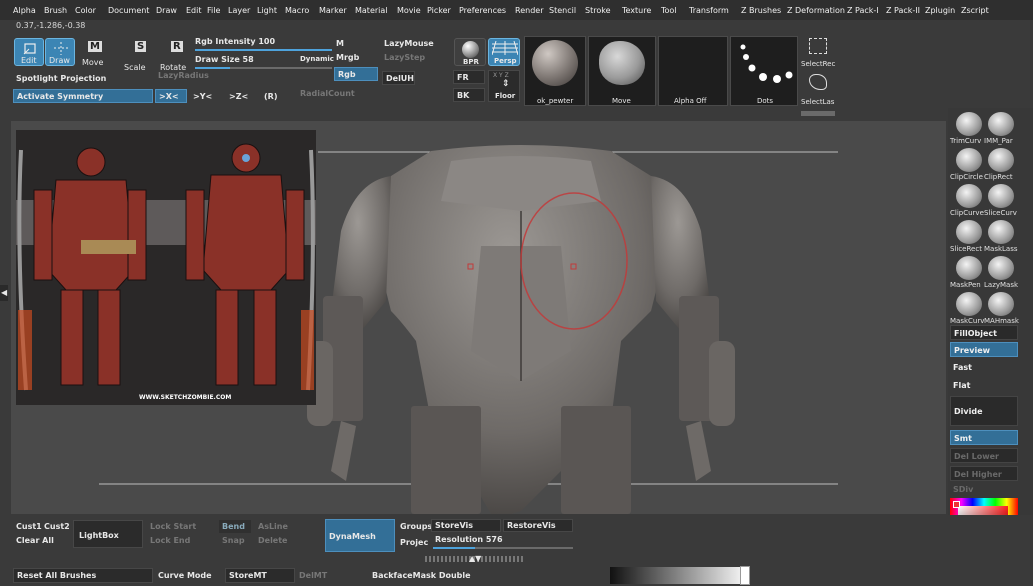 This screenshot has width=1033, height=586. I want to click on cust1-button: Cust1, so click(29, 526).